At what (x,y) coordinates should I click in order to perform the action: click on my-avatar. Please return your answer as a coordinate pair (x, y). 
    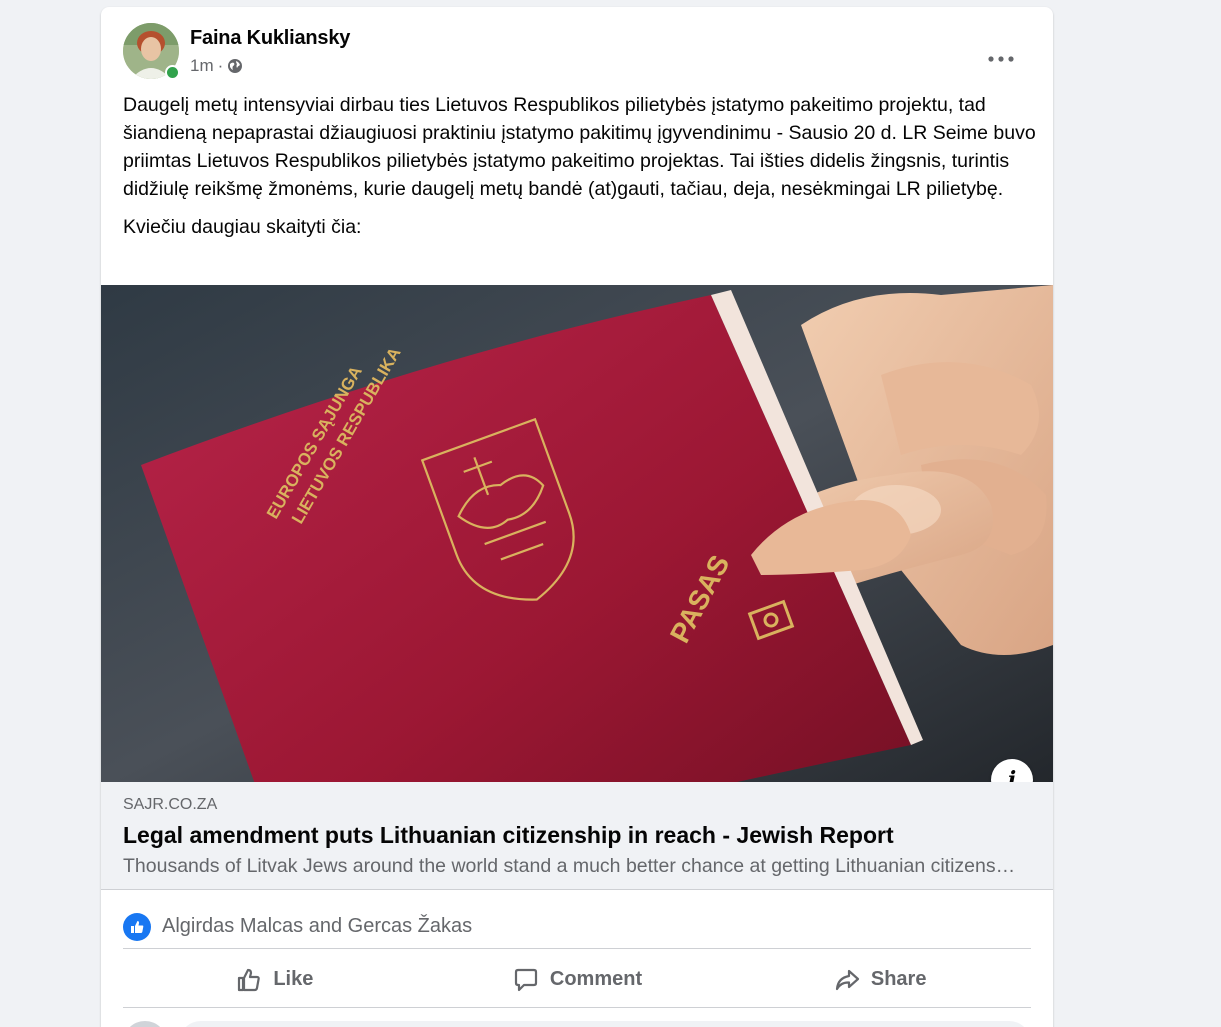
    Looking at the image, I should click on (145, 1024).